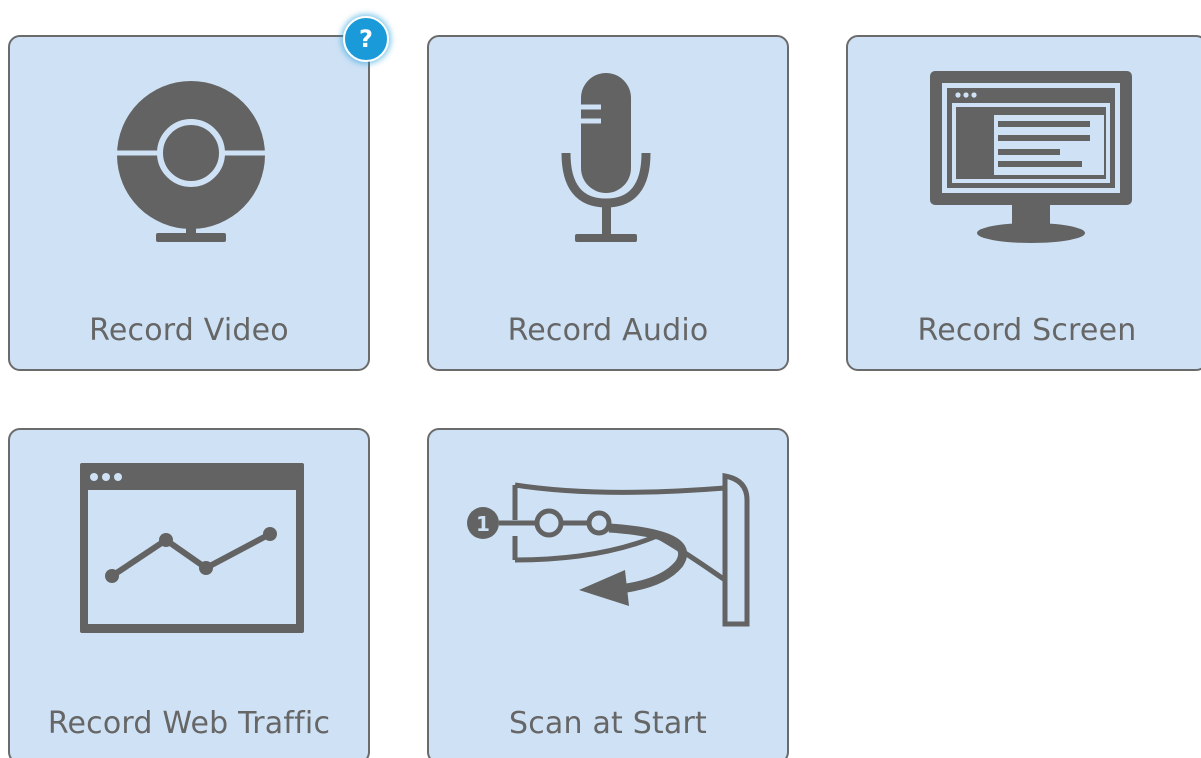 Image resolution: width=1201 pixels, height=758 pixels. What do you see at coordinates (189, 330) in the screenshot?
I see `record-video-label: Record Video` at bounding box center [189, 330].